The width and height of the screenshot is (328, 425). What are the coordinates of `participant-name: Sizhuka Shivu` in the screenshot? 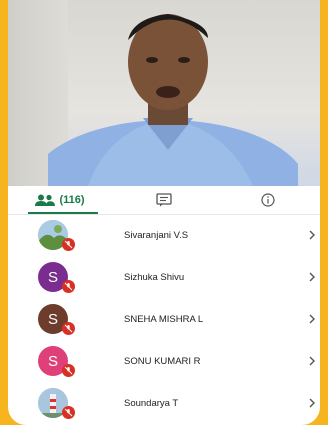 It's located at (154, 277).